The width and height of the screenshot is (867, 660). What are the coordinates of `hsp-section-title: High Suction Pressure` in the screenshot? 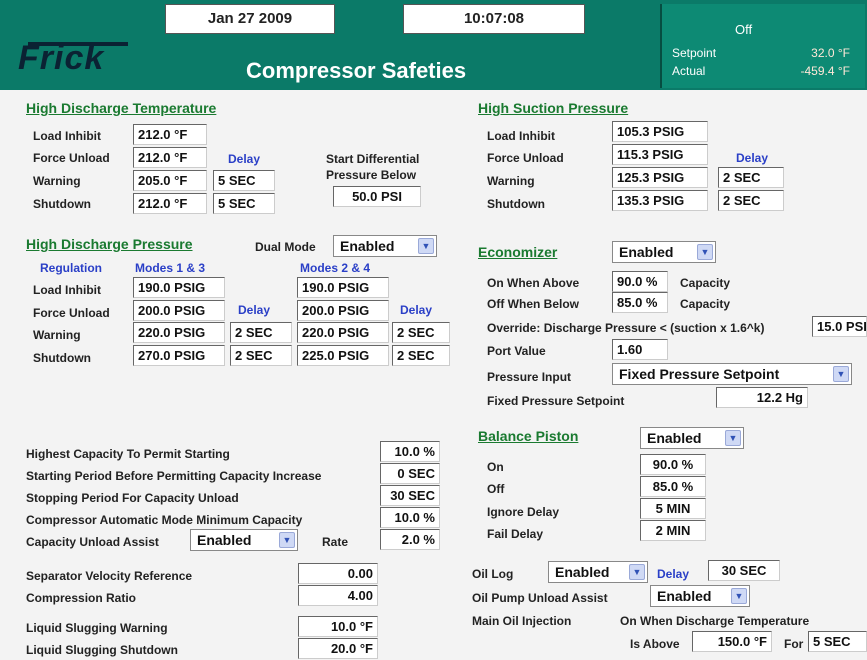 It's located at (553, 108).